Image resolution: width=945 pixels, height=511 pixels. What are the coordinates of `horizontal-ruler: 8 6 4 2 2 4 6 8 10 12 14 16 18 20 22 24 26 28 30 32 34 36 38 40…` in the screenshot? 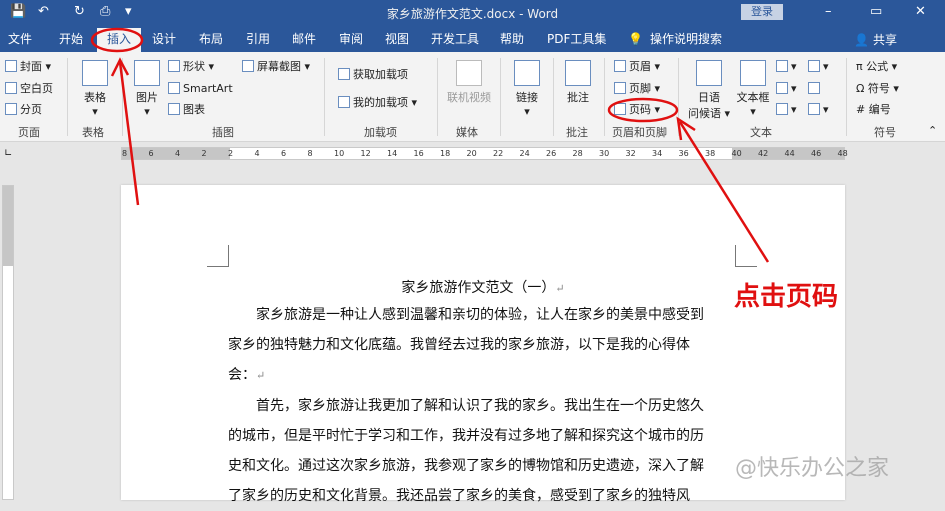 It's located at (484, 153).